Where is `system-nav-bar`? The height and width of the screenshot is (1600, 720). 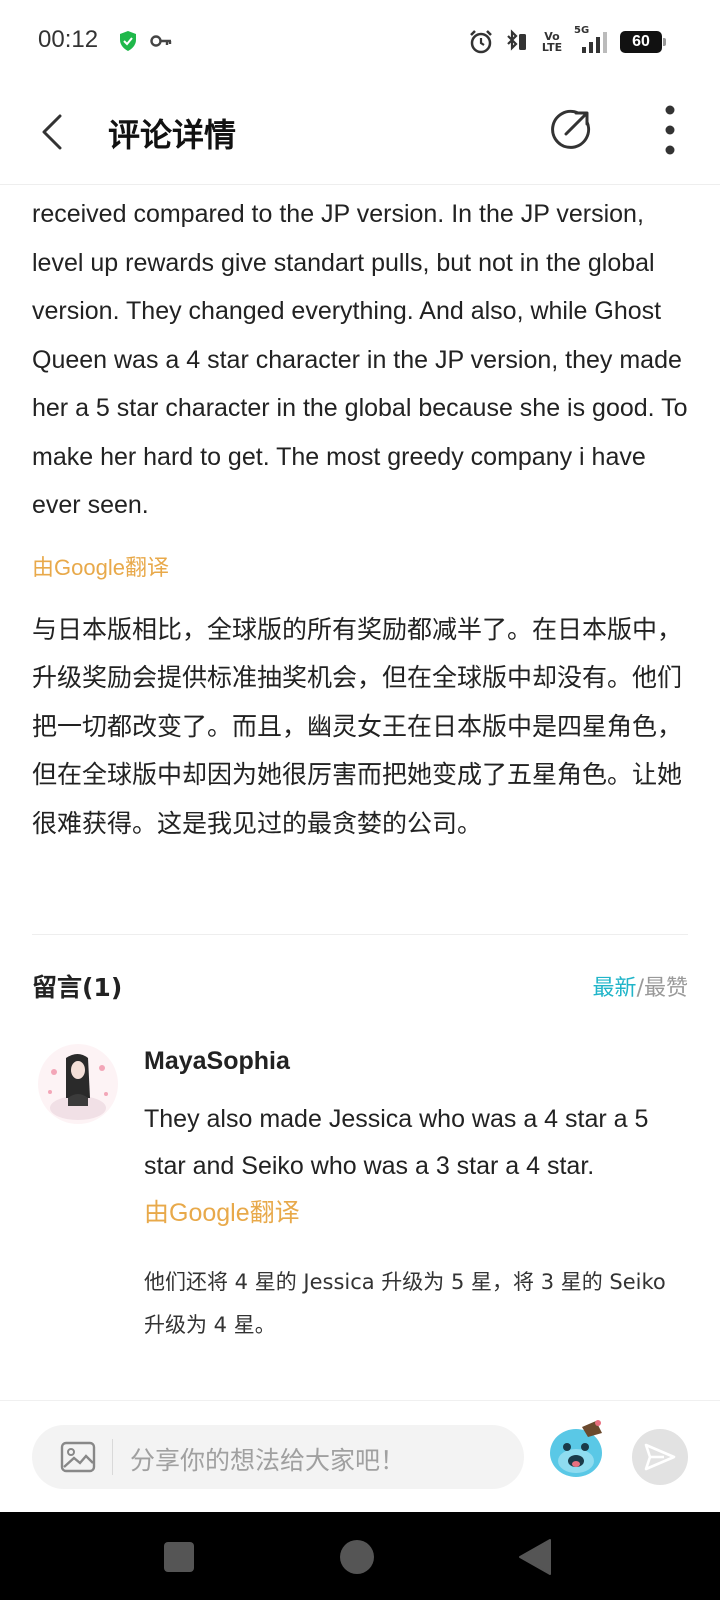 system-nav-bar is located at coordinates (360, 1556).